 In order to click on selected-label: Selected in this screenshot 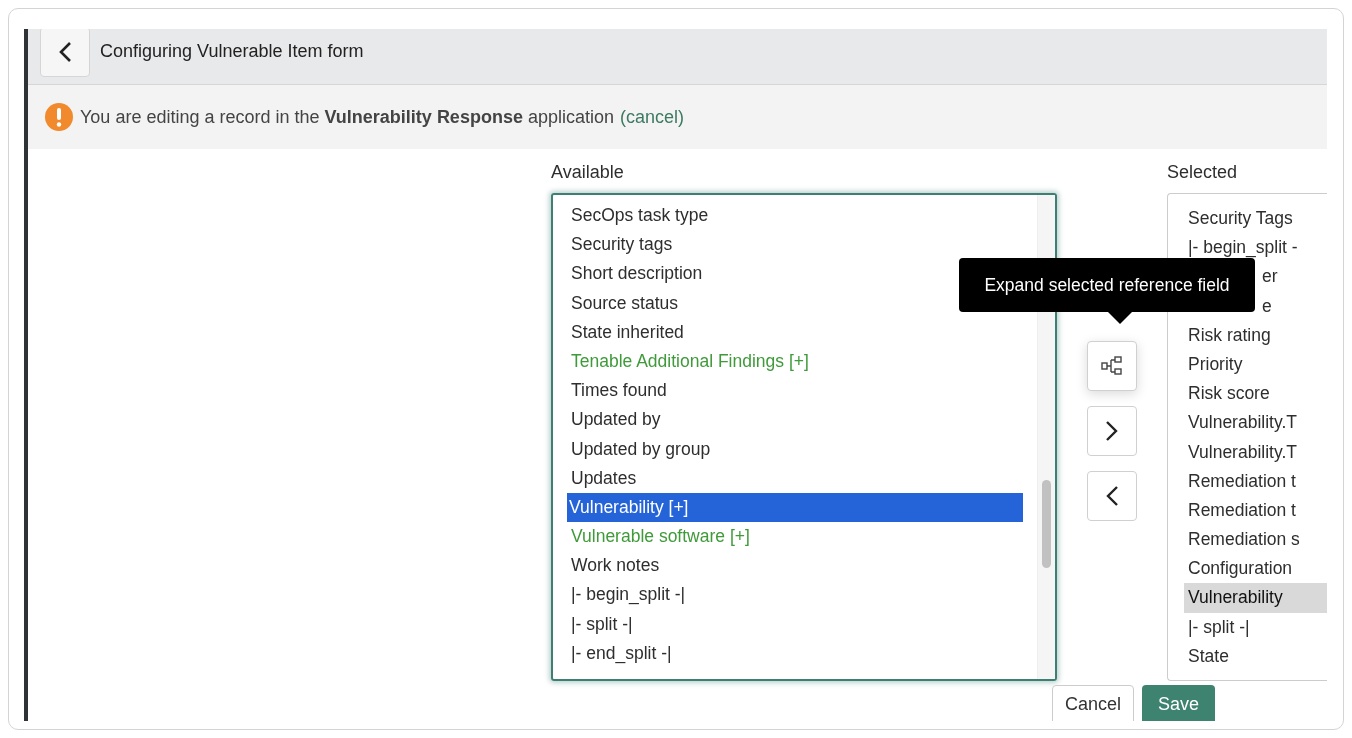, I will do `click(1203, 172)`.